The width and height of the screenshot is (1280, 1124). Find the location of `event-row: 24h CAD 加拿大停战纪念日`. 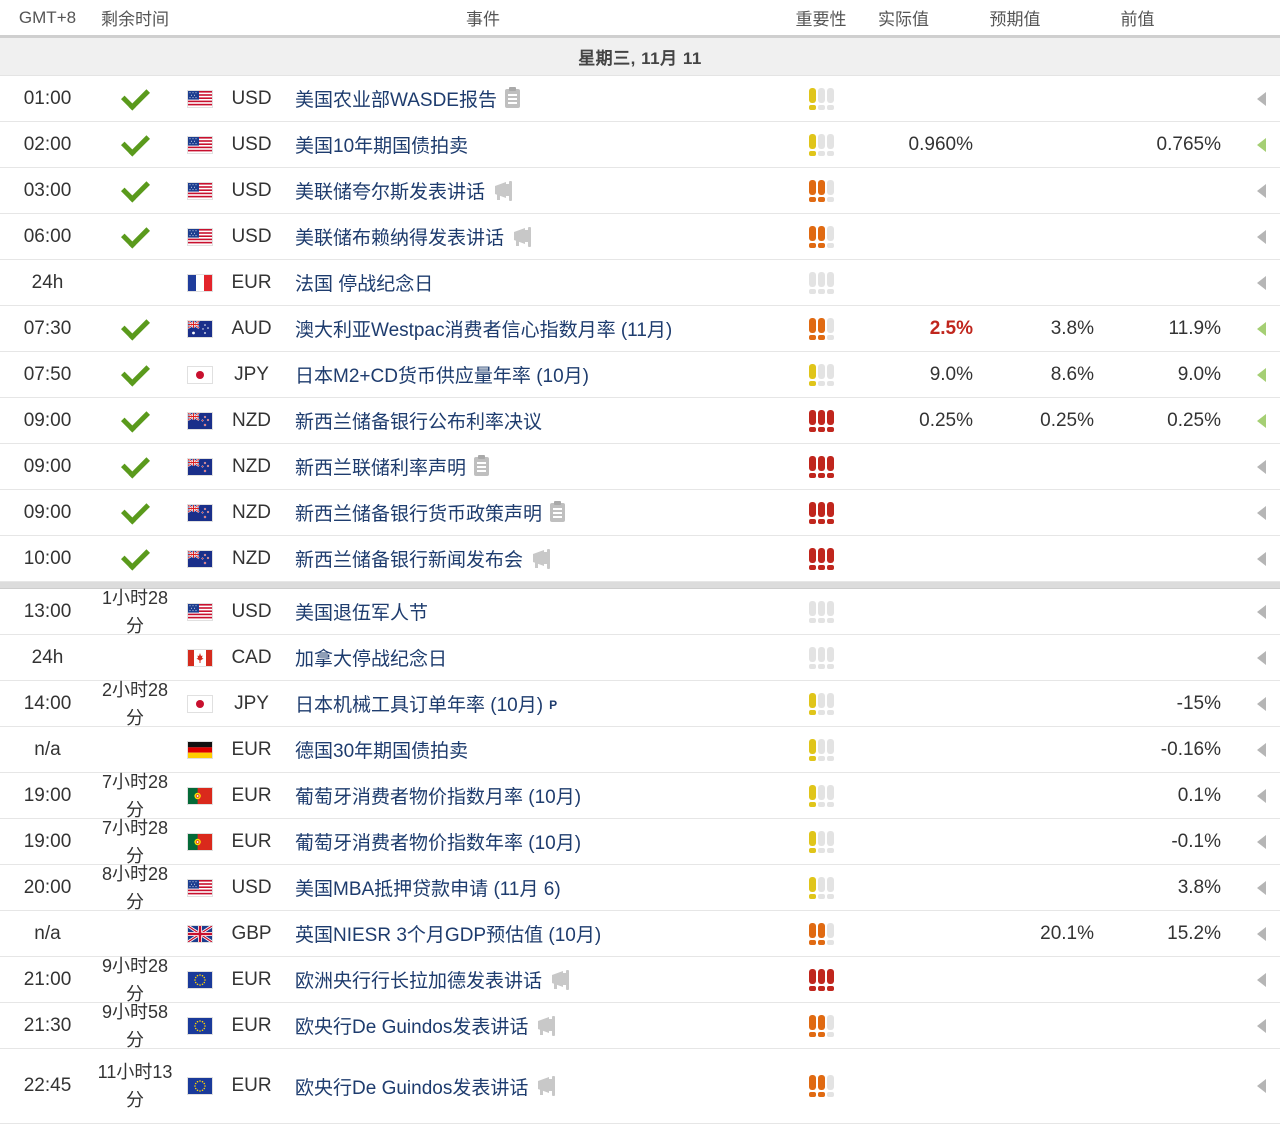

event-row: 24h CAD 加拿大停战纪念日 is located at coordinates (640, 658).